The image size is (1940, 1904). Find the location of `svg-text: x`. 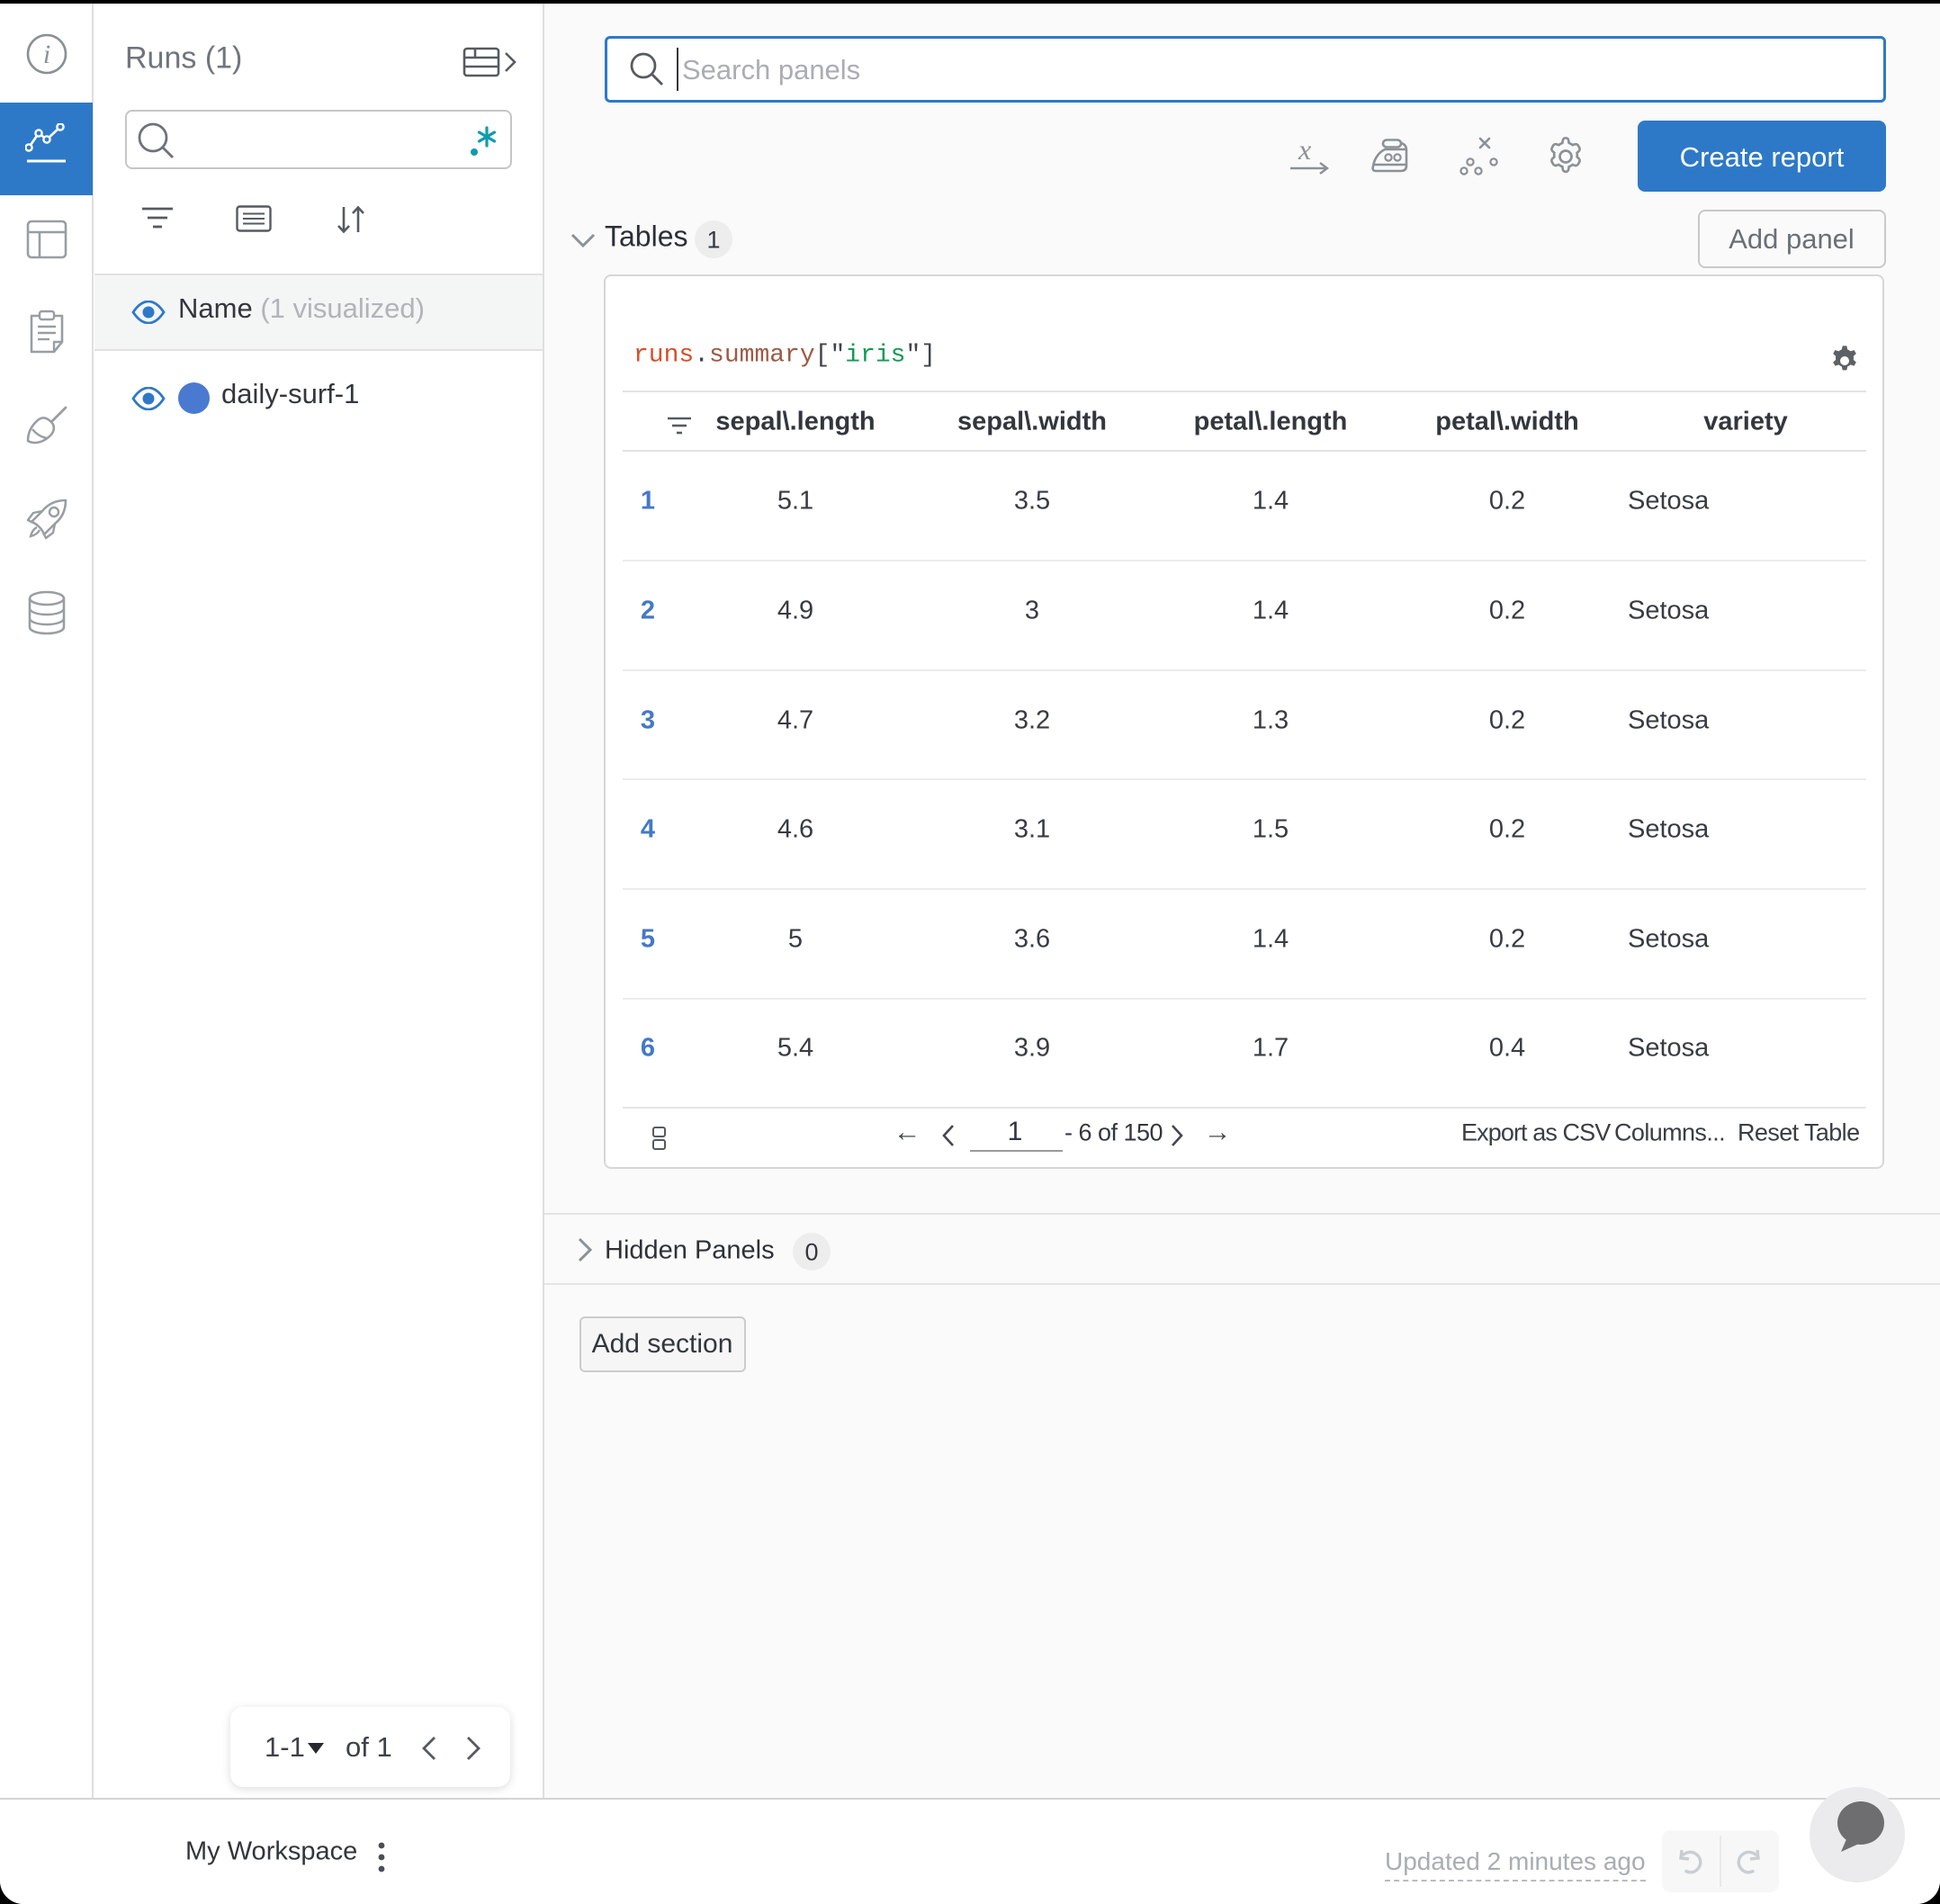

svg-text: x is located at coordinates (1304, 150).